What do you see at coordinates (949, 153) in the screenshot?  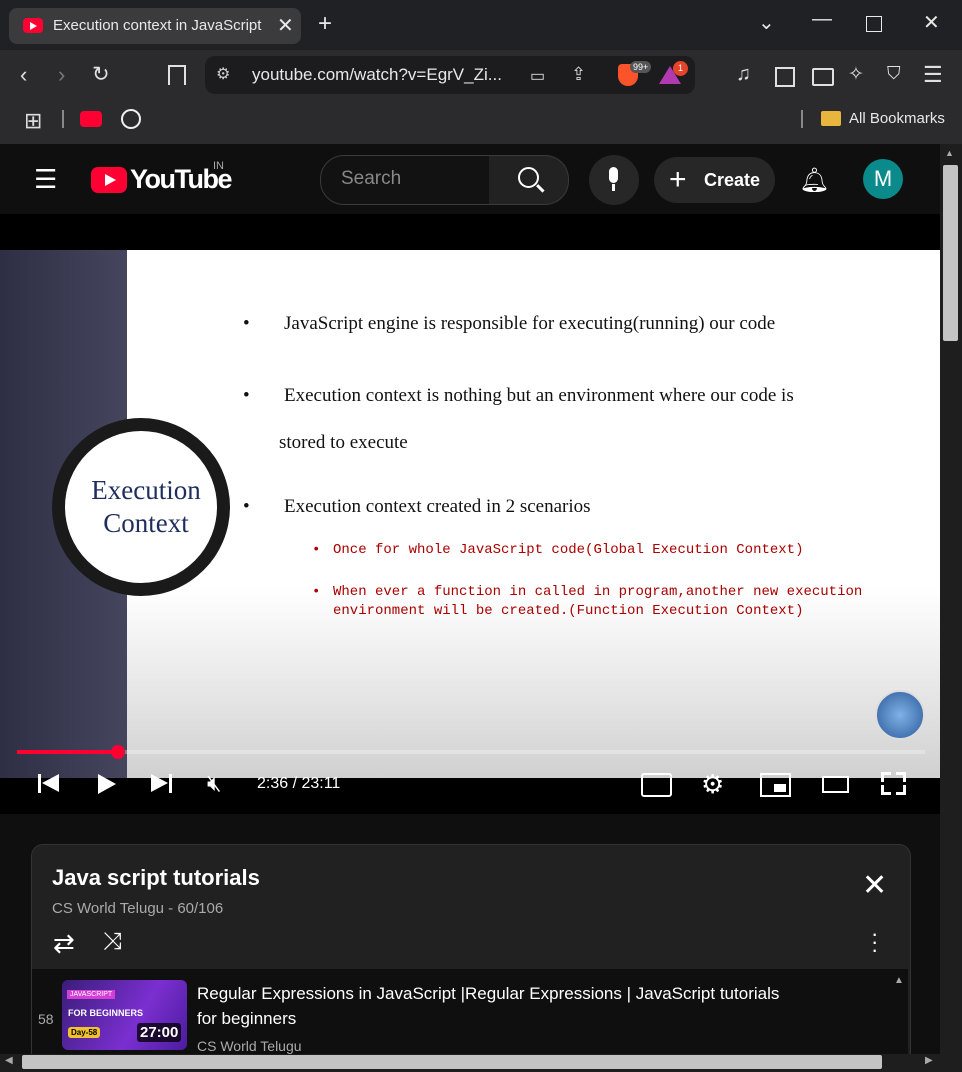 I see `scroll-up-arrow-icon: ▲` at bounding box center [949, 153].